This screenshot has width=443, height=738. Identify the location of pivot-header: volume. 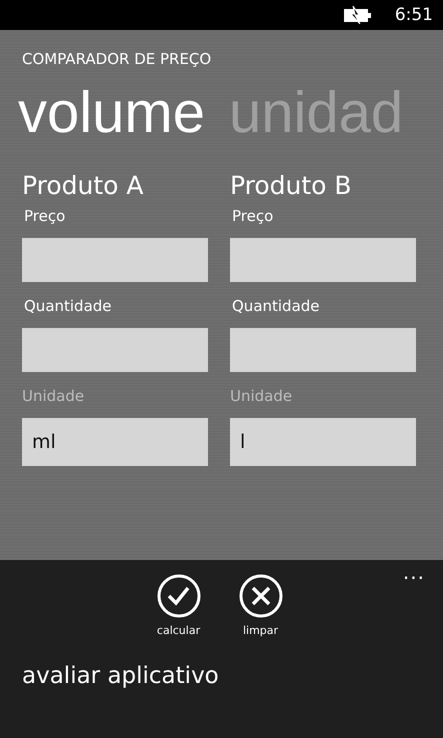
(111, 113).